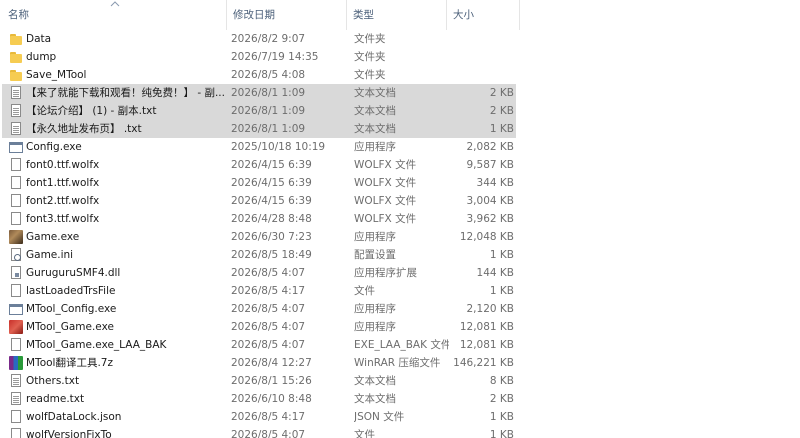 This screenshot has width=800, height=438. I want to click on file-name: lastLoadedTrsFile, so click(125, 291).